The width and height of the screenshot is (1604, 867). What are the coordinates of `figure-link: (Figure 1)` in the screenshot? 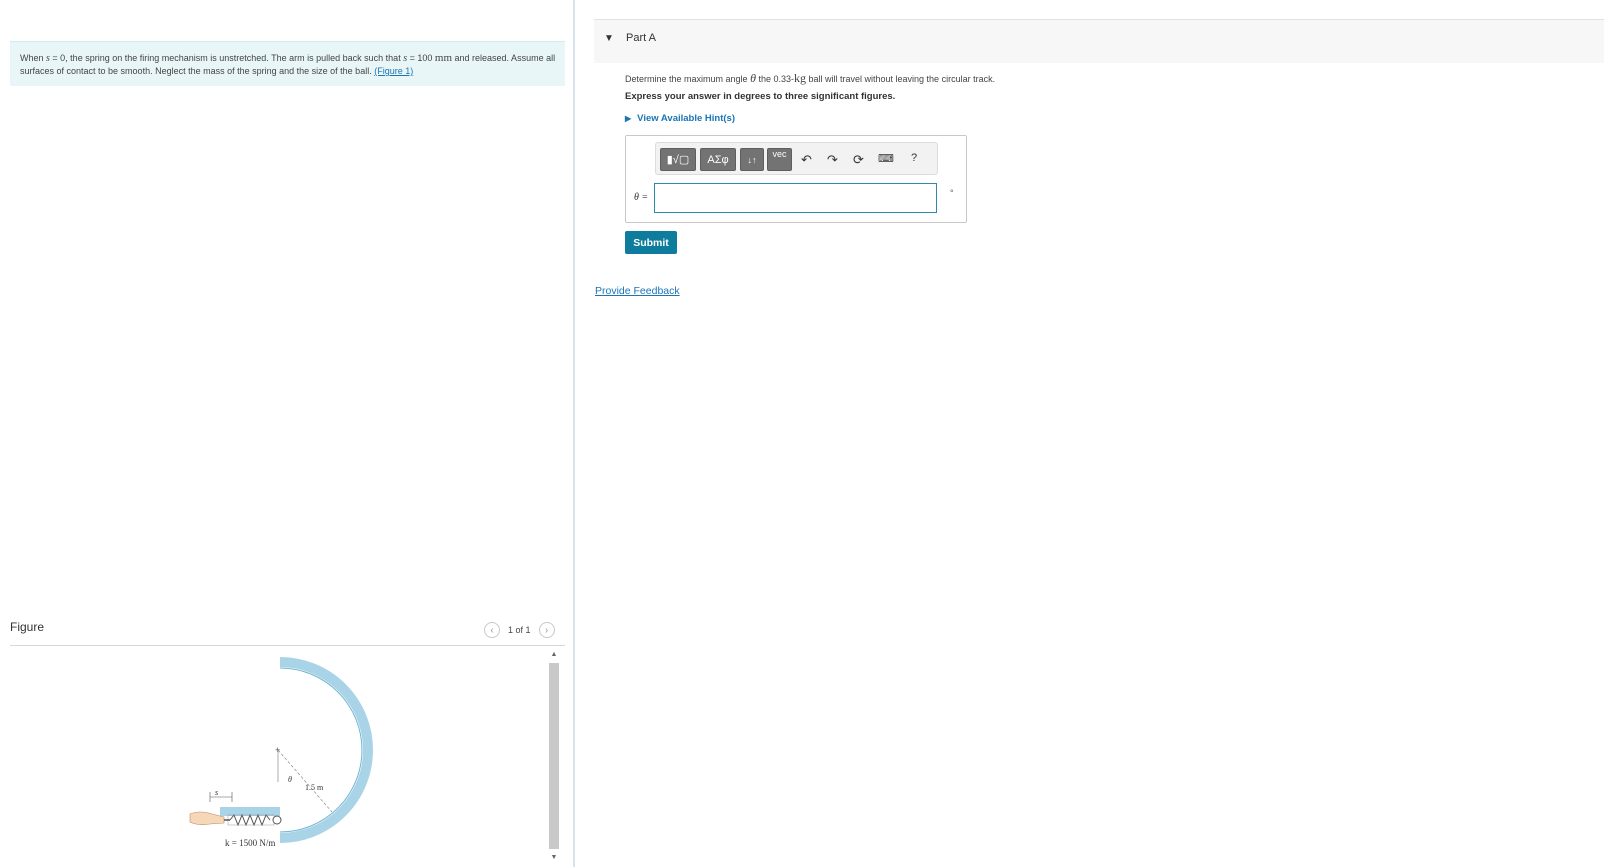 It's located at (393, 71).